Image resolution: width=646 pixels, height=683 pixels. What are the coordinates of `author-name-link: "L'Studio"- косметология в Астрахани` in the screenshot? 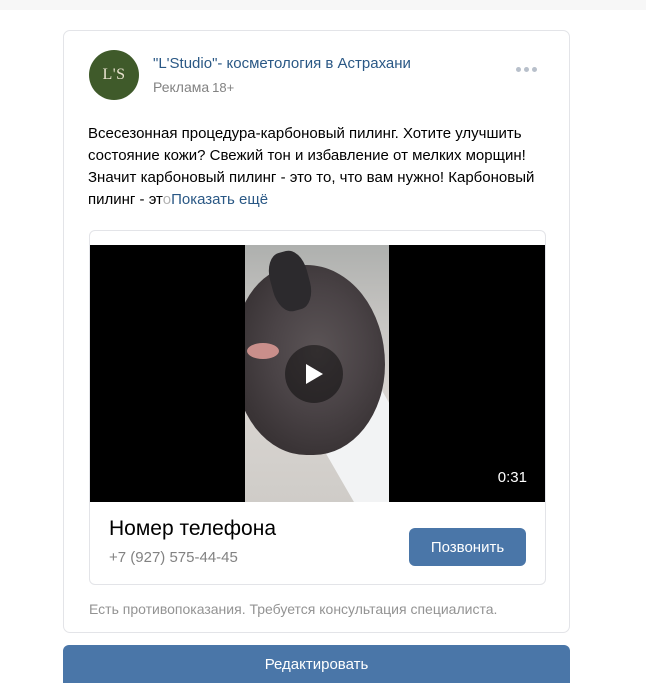 It's located at (282, 63).